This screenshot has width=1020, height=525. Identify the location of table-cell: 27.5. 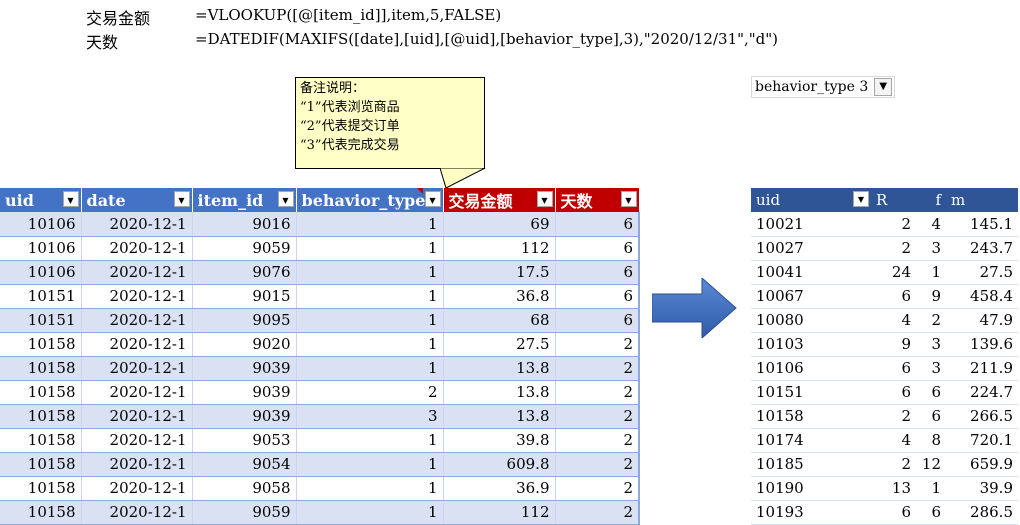
(499, 344).